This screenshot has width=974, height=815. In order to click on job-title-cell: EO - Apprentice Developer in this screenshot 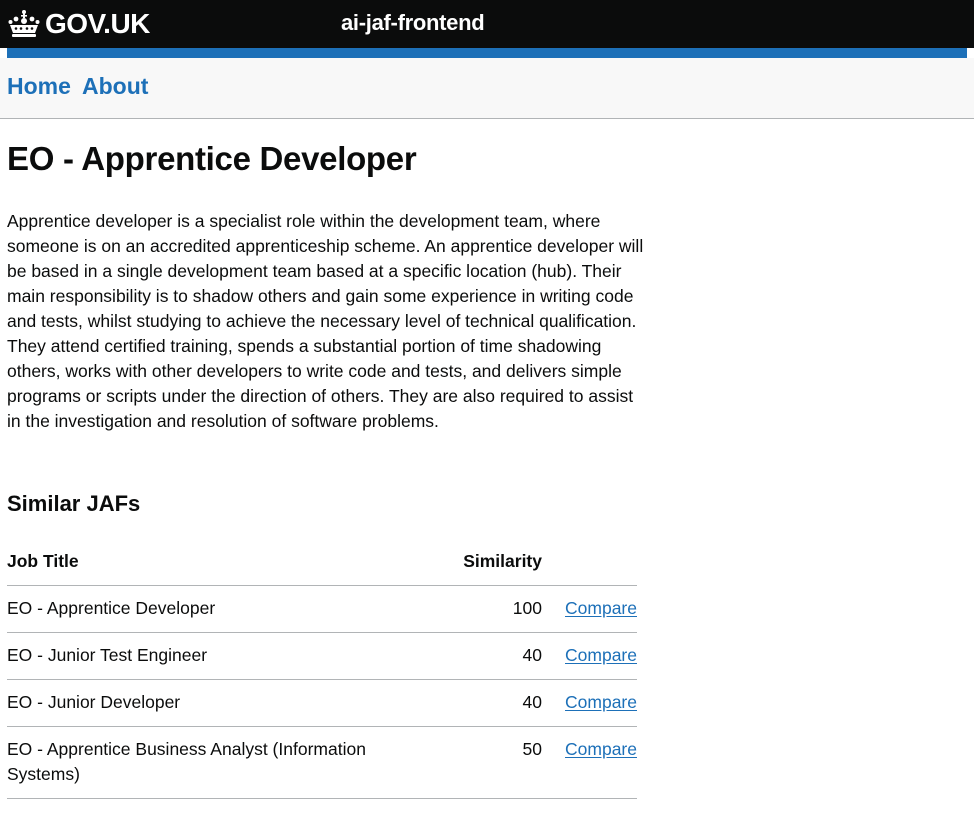, I will do `click(207, 609)`.